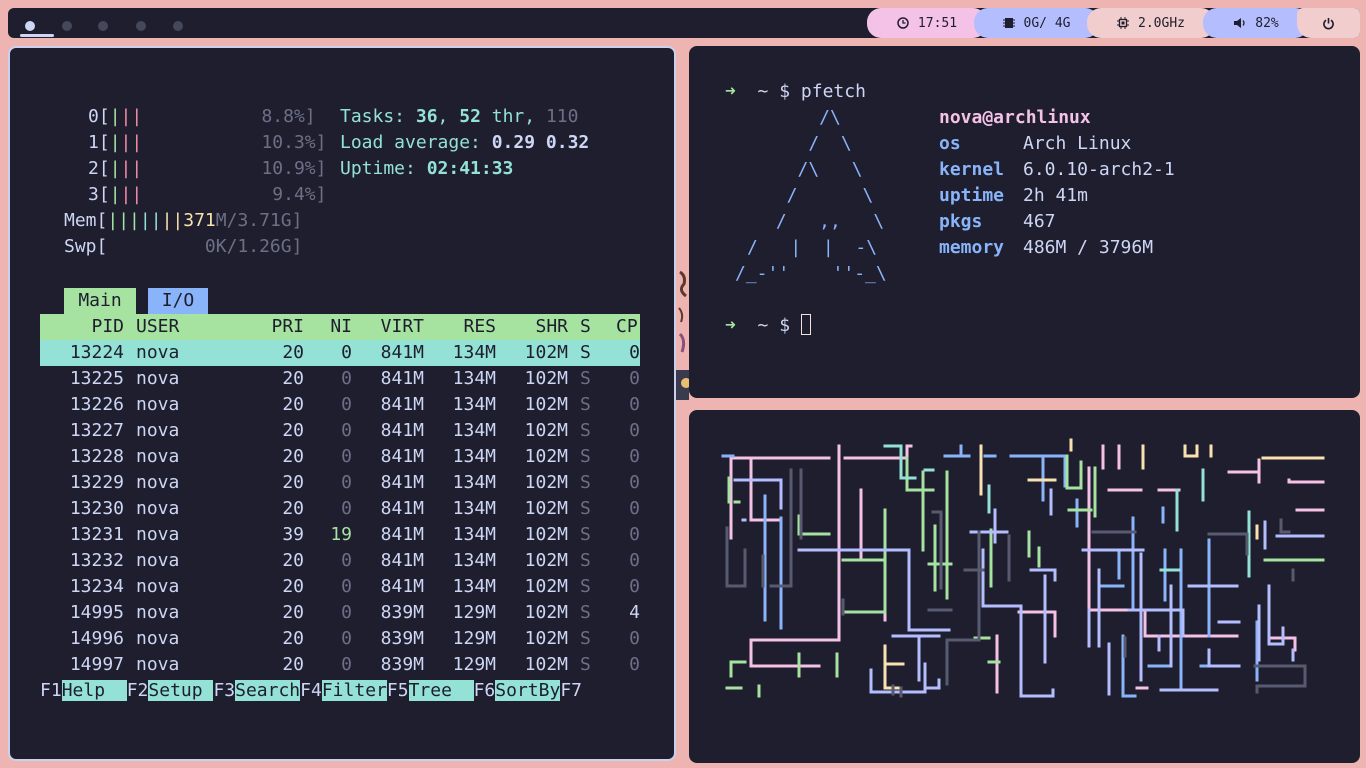  Describe the element at coordinates (340, 665) in the screenshot. I see `table-row: 14997 nova 20 0 839M 129M 102M S 0` at that location.